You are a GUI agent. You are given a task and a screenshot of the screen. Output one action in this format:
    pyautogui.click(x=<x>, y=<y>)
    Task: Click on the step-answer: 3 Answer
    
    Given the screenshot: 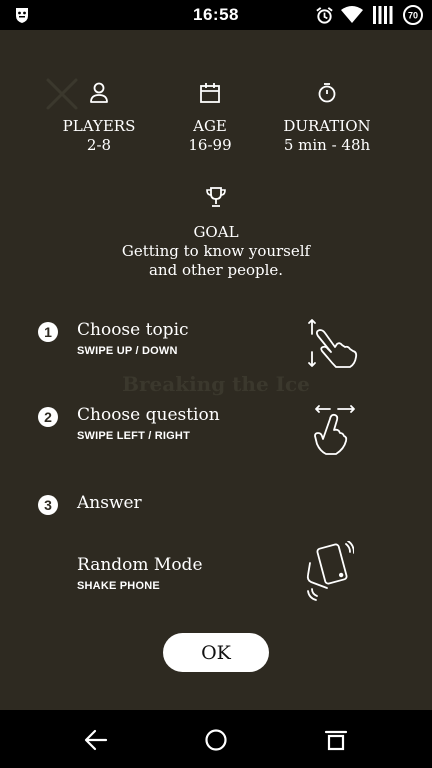 What is the action you would take?
    pyautogui.click(x=218, y=508)
    